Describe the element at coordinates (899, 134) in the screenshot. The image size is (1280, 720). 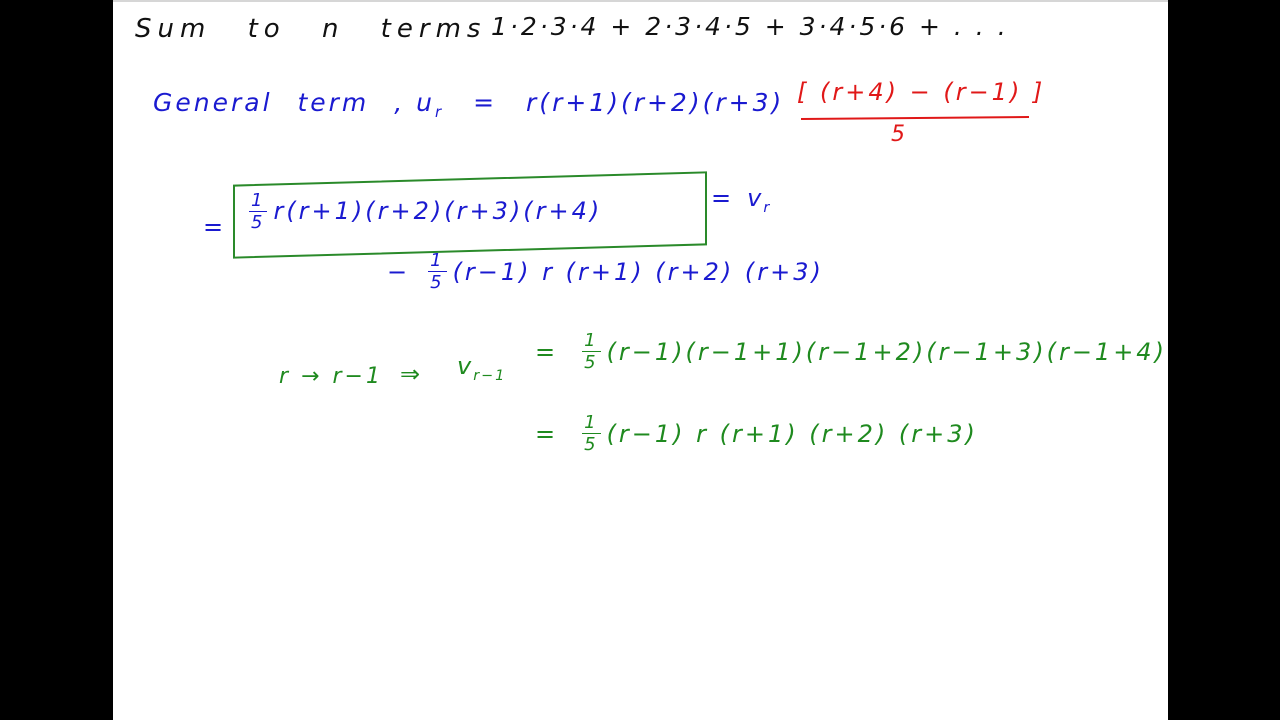
I see `red-denominator: 5` at that location.